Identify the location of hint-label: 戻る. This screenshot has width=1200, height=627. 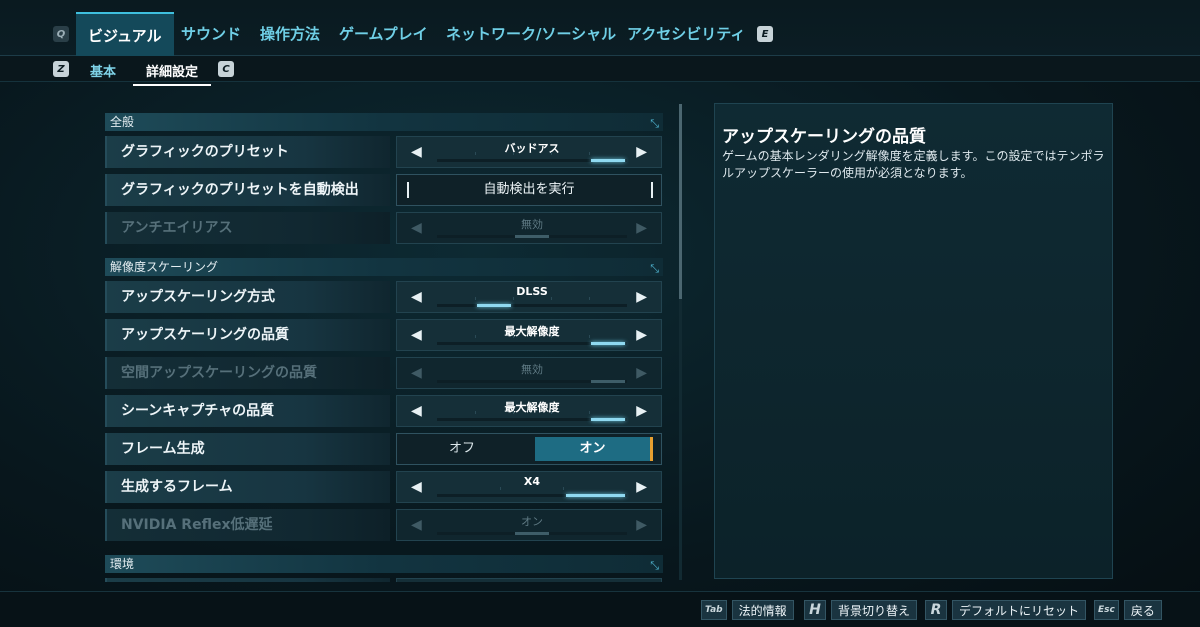
(1142, 610).